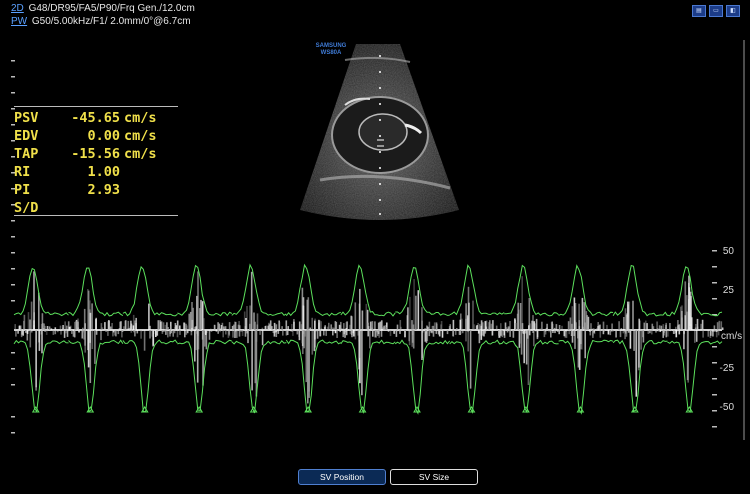 The width and height of the screenshot is (750, 494). Describe the element at coordinates (388, 477) in the screenshot. I see `softkey-bar: SV Position SV Size` at that location.